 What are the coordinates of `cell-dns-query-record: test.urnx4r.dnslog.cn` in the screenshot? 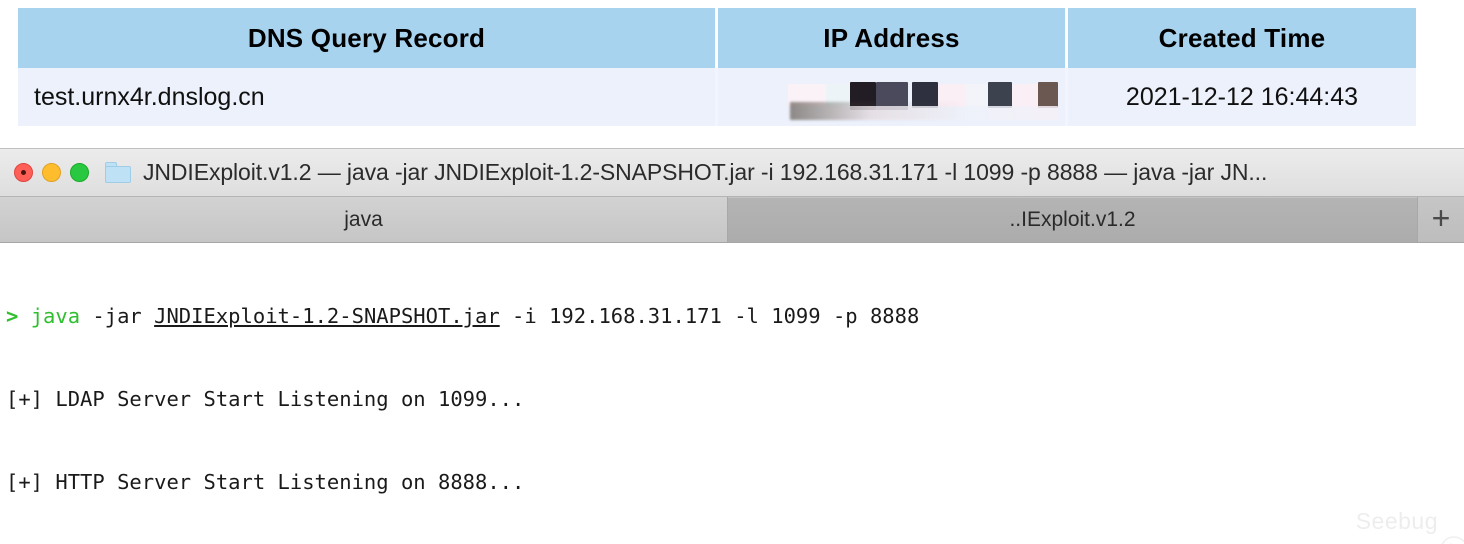 It's located at (368, 97).